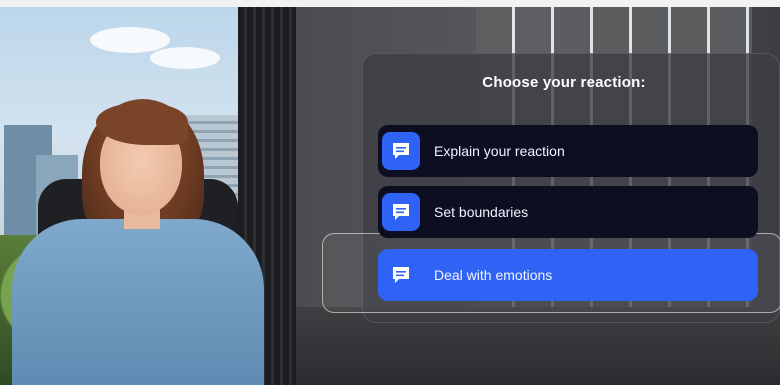 Image resolution: width=780 pixels, height=385 pixels. What do you see at coordinates (499, 151) in the screenshot?
I see `reaction-option-label: Explain your reaction` at bounding box center [499, 151].